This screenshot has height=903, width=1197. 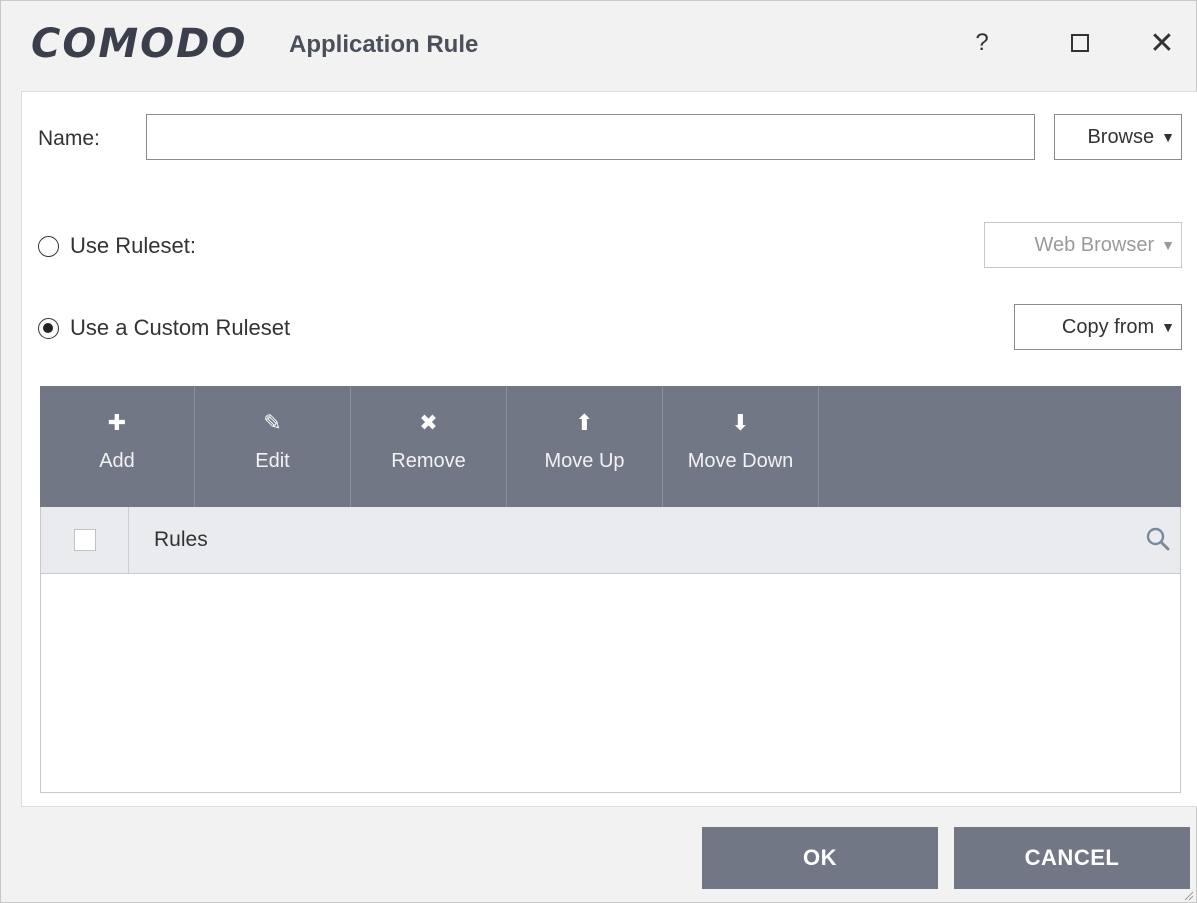 I want to click on remove-button: ✖ Remove, so click(x=429, y=446).